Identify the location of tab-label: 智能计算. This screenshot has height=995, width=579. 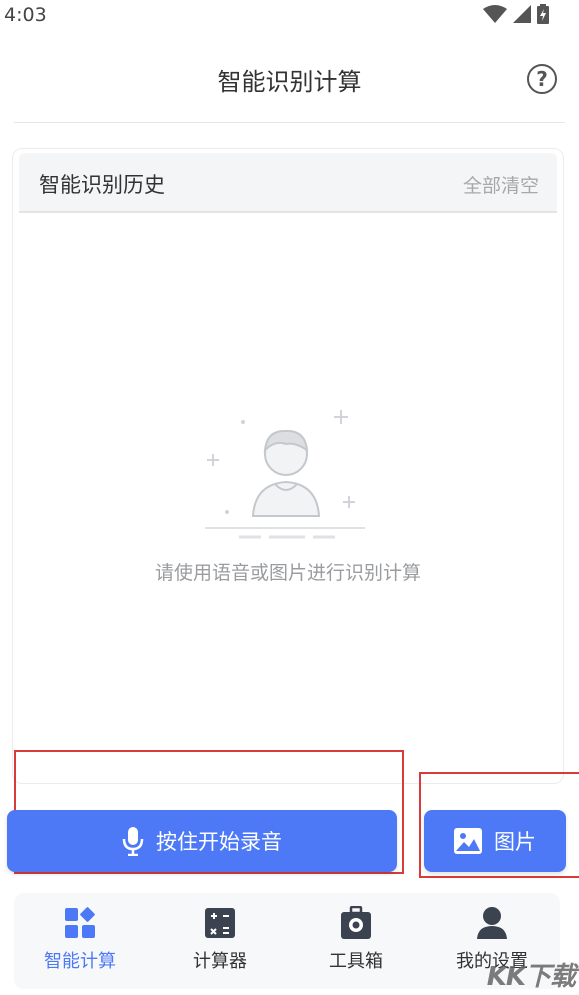
(80, 961).